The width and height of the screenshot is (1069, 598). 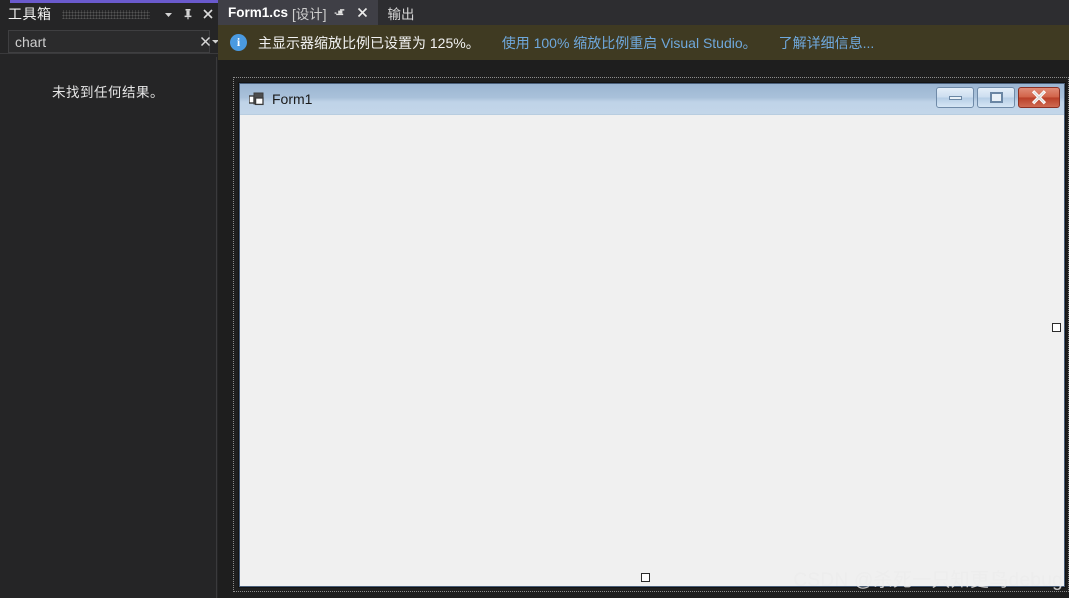 What do you see at coordinates (105, 14) in the screenshot?
I see `drag-gripper-icon` at bounding box center [105, 14].